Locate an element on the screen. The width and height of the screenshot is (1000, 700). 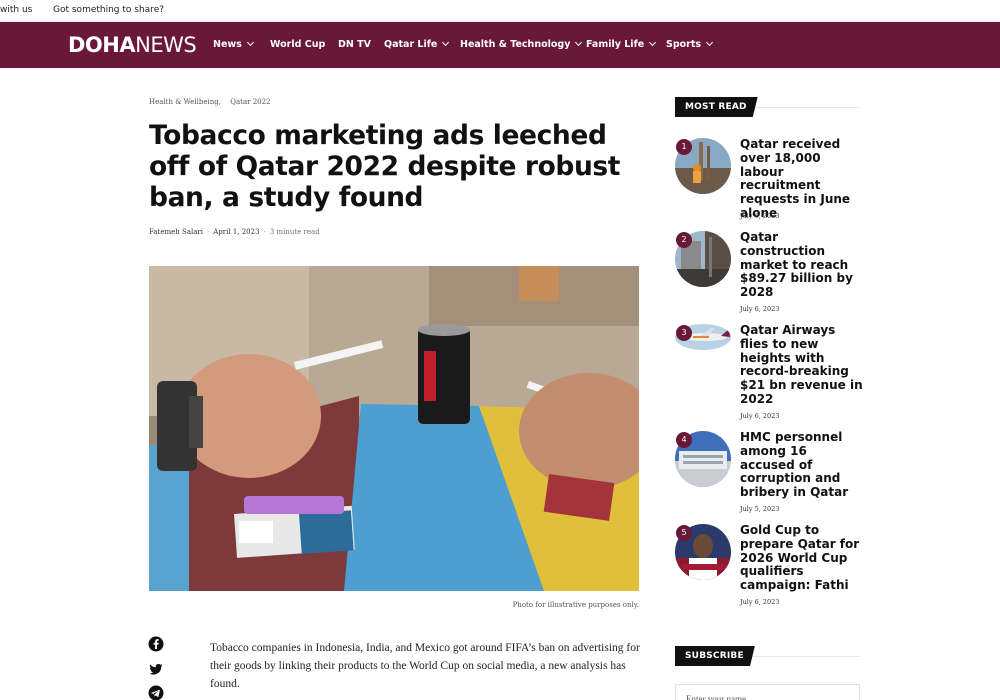
subscribe-name-input is located at coordinates (767, 692).